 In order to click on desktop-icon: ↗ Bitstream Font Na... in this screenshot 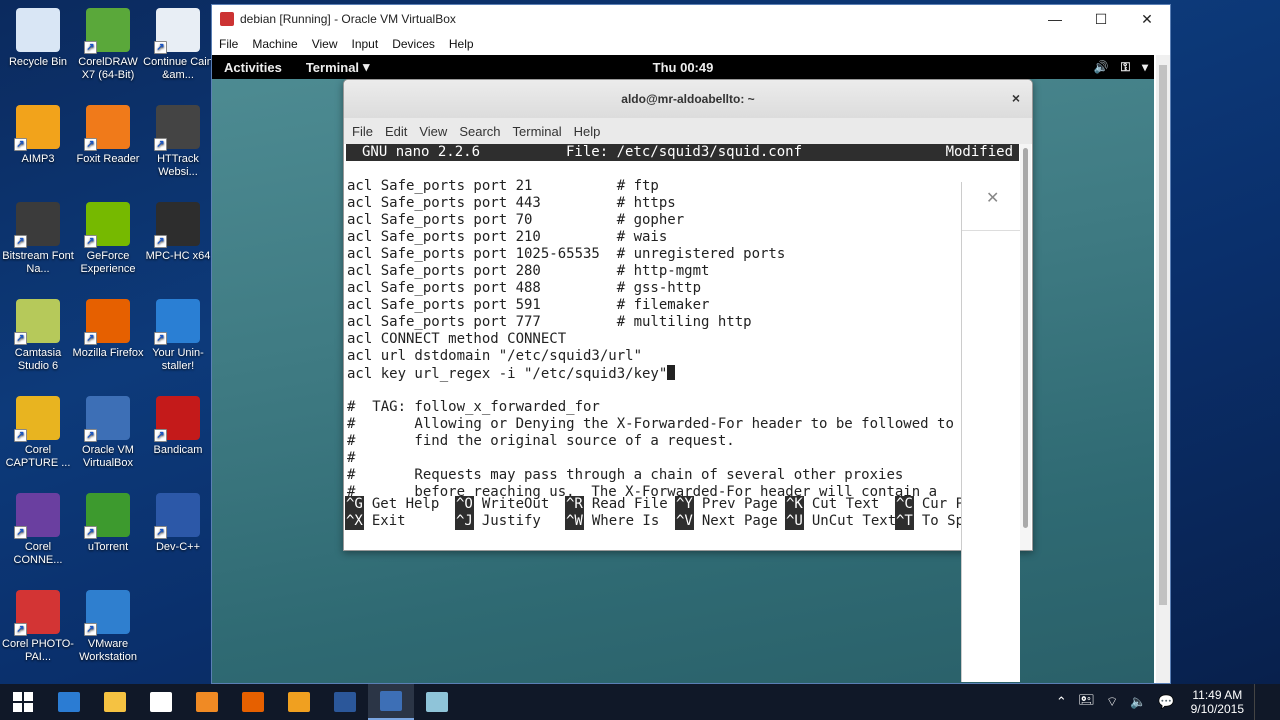, I will do `click(38, 239)`.